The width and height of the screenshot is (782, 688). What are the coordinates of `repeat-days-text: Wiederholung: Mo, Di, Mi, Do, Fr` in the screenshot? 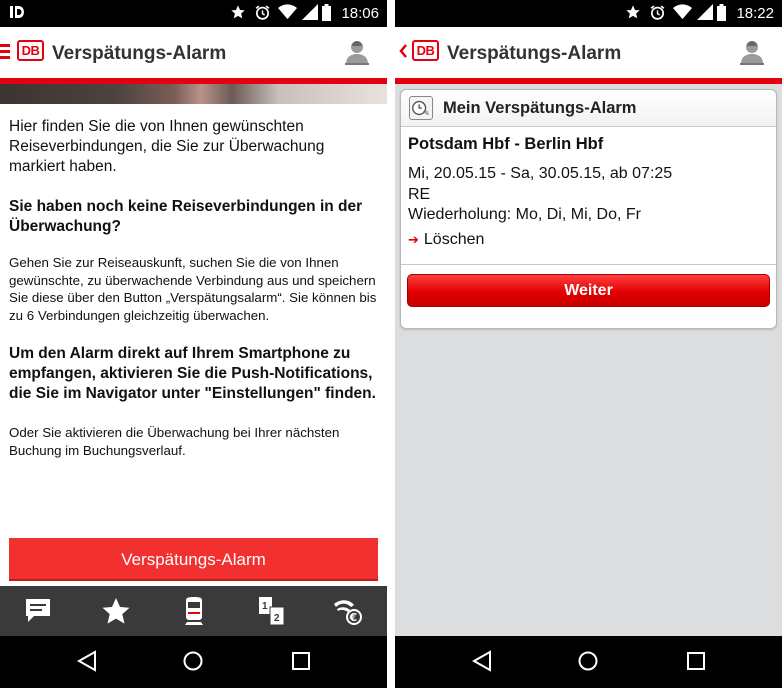 It's located at (524, 214).